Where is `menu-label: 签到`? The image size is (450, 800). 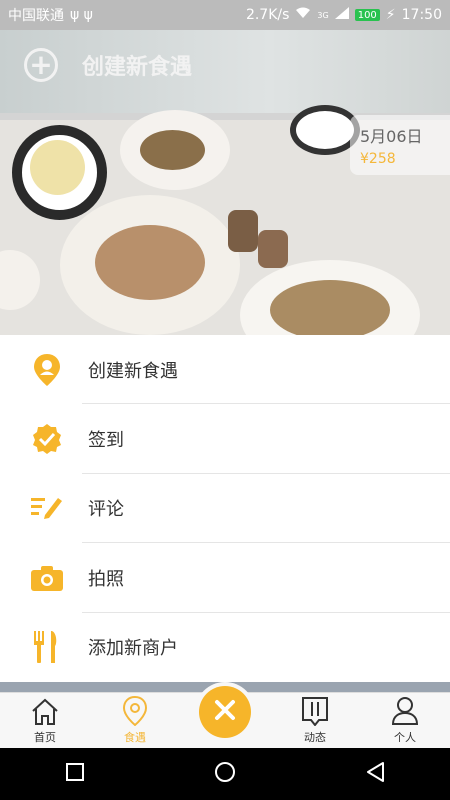 menu-label: 签到 is located at coordinates (106, 441).